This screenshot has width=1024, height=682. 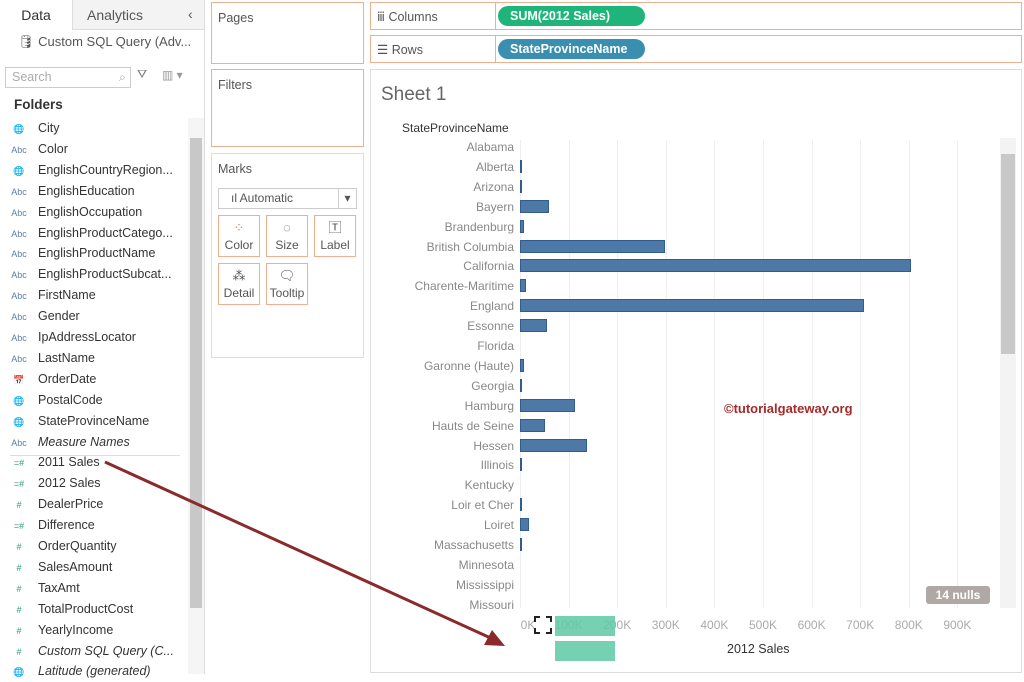 I want to click on drag-arrow, so click(x=304, y=553).